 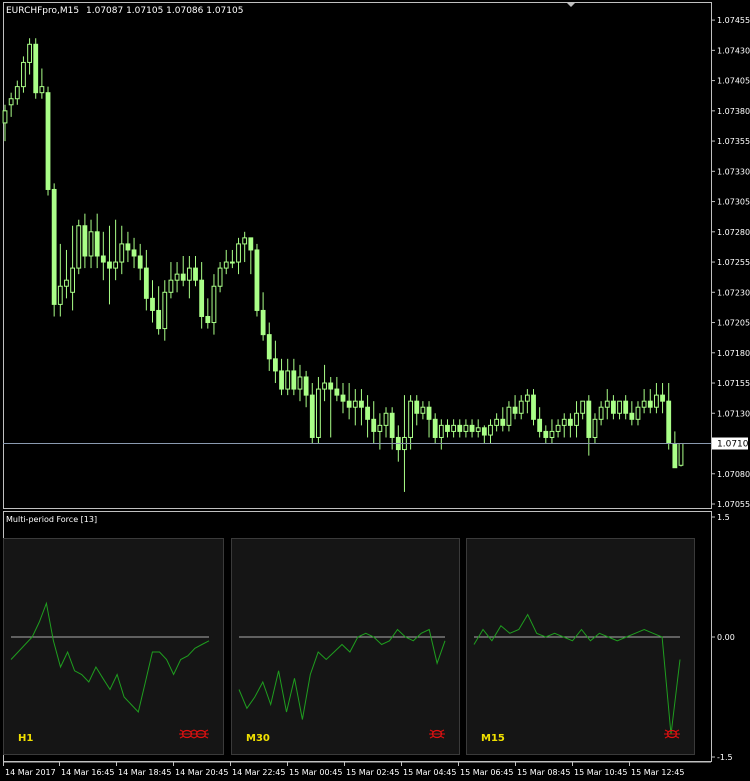 What do you see at coordinates (733, 323) in the screenshot?
I see `price-tick-label: 1.07205` at bounding box center [733, 323].